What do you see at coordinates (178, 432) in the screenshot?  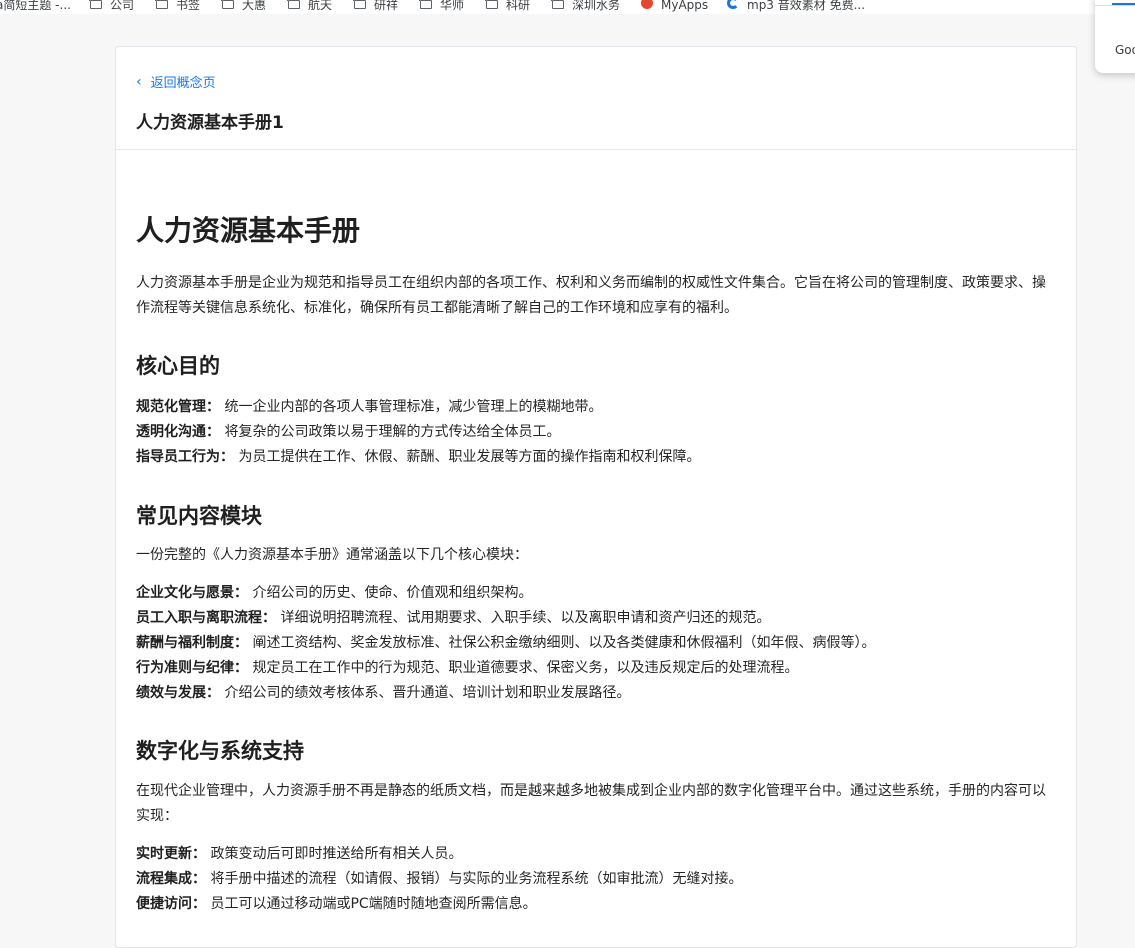 I see `item-term: 透明化沟通：` at bounding box center [178, 432].